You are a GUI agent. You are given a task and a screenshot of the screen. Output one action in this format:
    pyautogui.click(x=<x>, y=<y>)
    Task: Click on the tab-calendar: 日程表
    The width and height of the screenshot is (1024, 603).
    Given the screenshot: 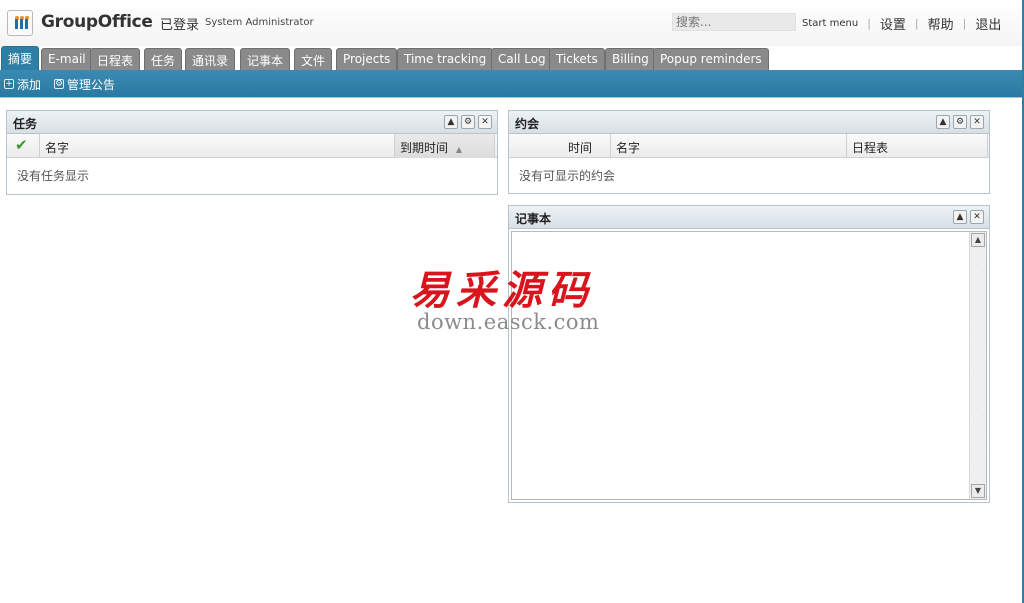 What is the action you would take?
    pyautogui.click(x=115, y=59)
    